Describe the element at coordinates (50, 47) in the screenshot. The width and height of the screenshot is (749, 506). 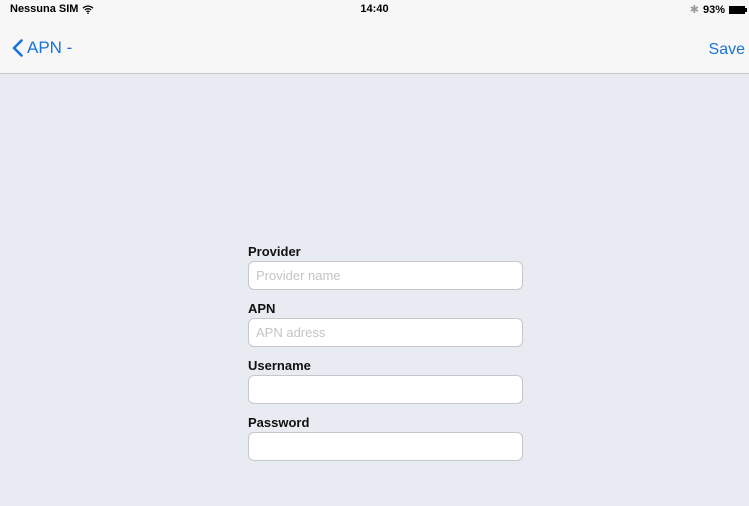
I see `back-label: APN -` at that location.